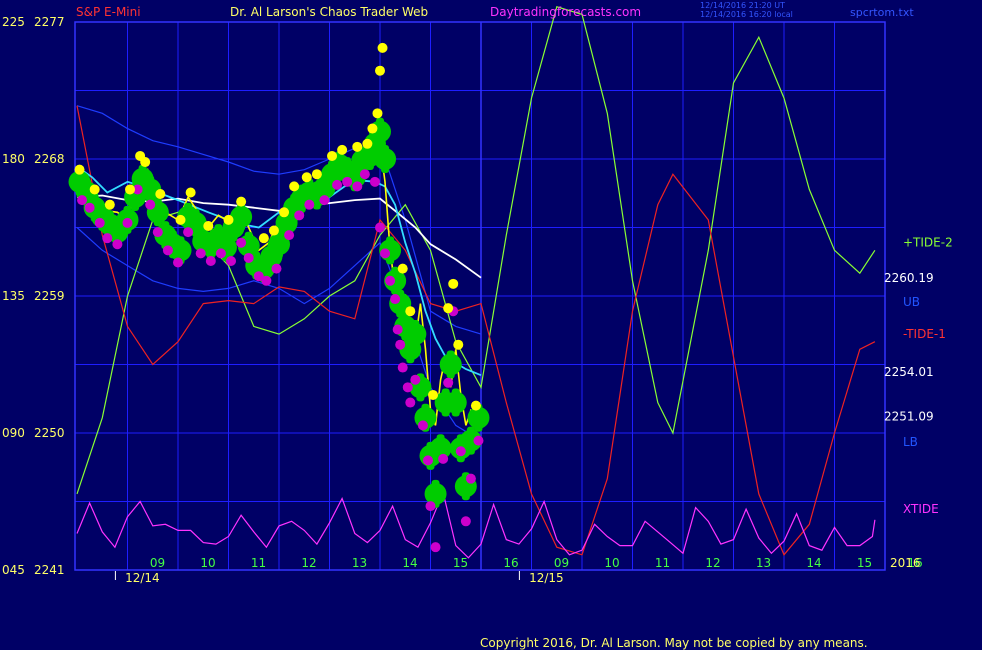 The width and height of the screenshot is (982, 650). What do you see at coordinates (565, 12) in the screenshot?
I see `header-site: Daytradingforecasts.com` at bounding box center [565, 12].